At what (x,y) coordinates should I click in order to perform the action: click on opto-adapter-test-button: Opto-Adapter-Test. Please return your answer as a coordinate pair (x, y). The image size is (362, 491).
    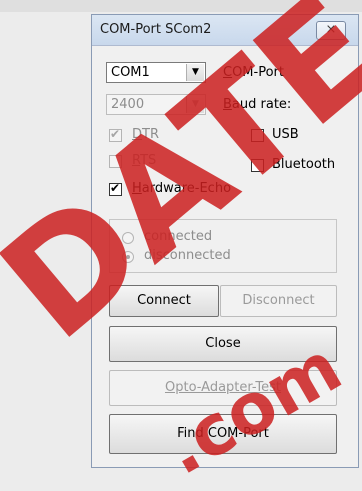
    Looking at the image, I should click on (223, 388).